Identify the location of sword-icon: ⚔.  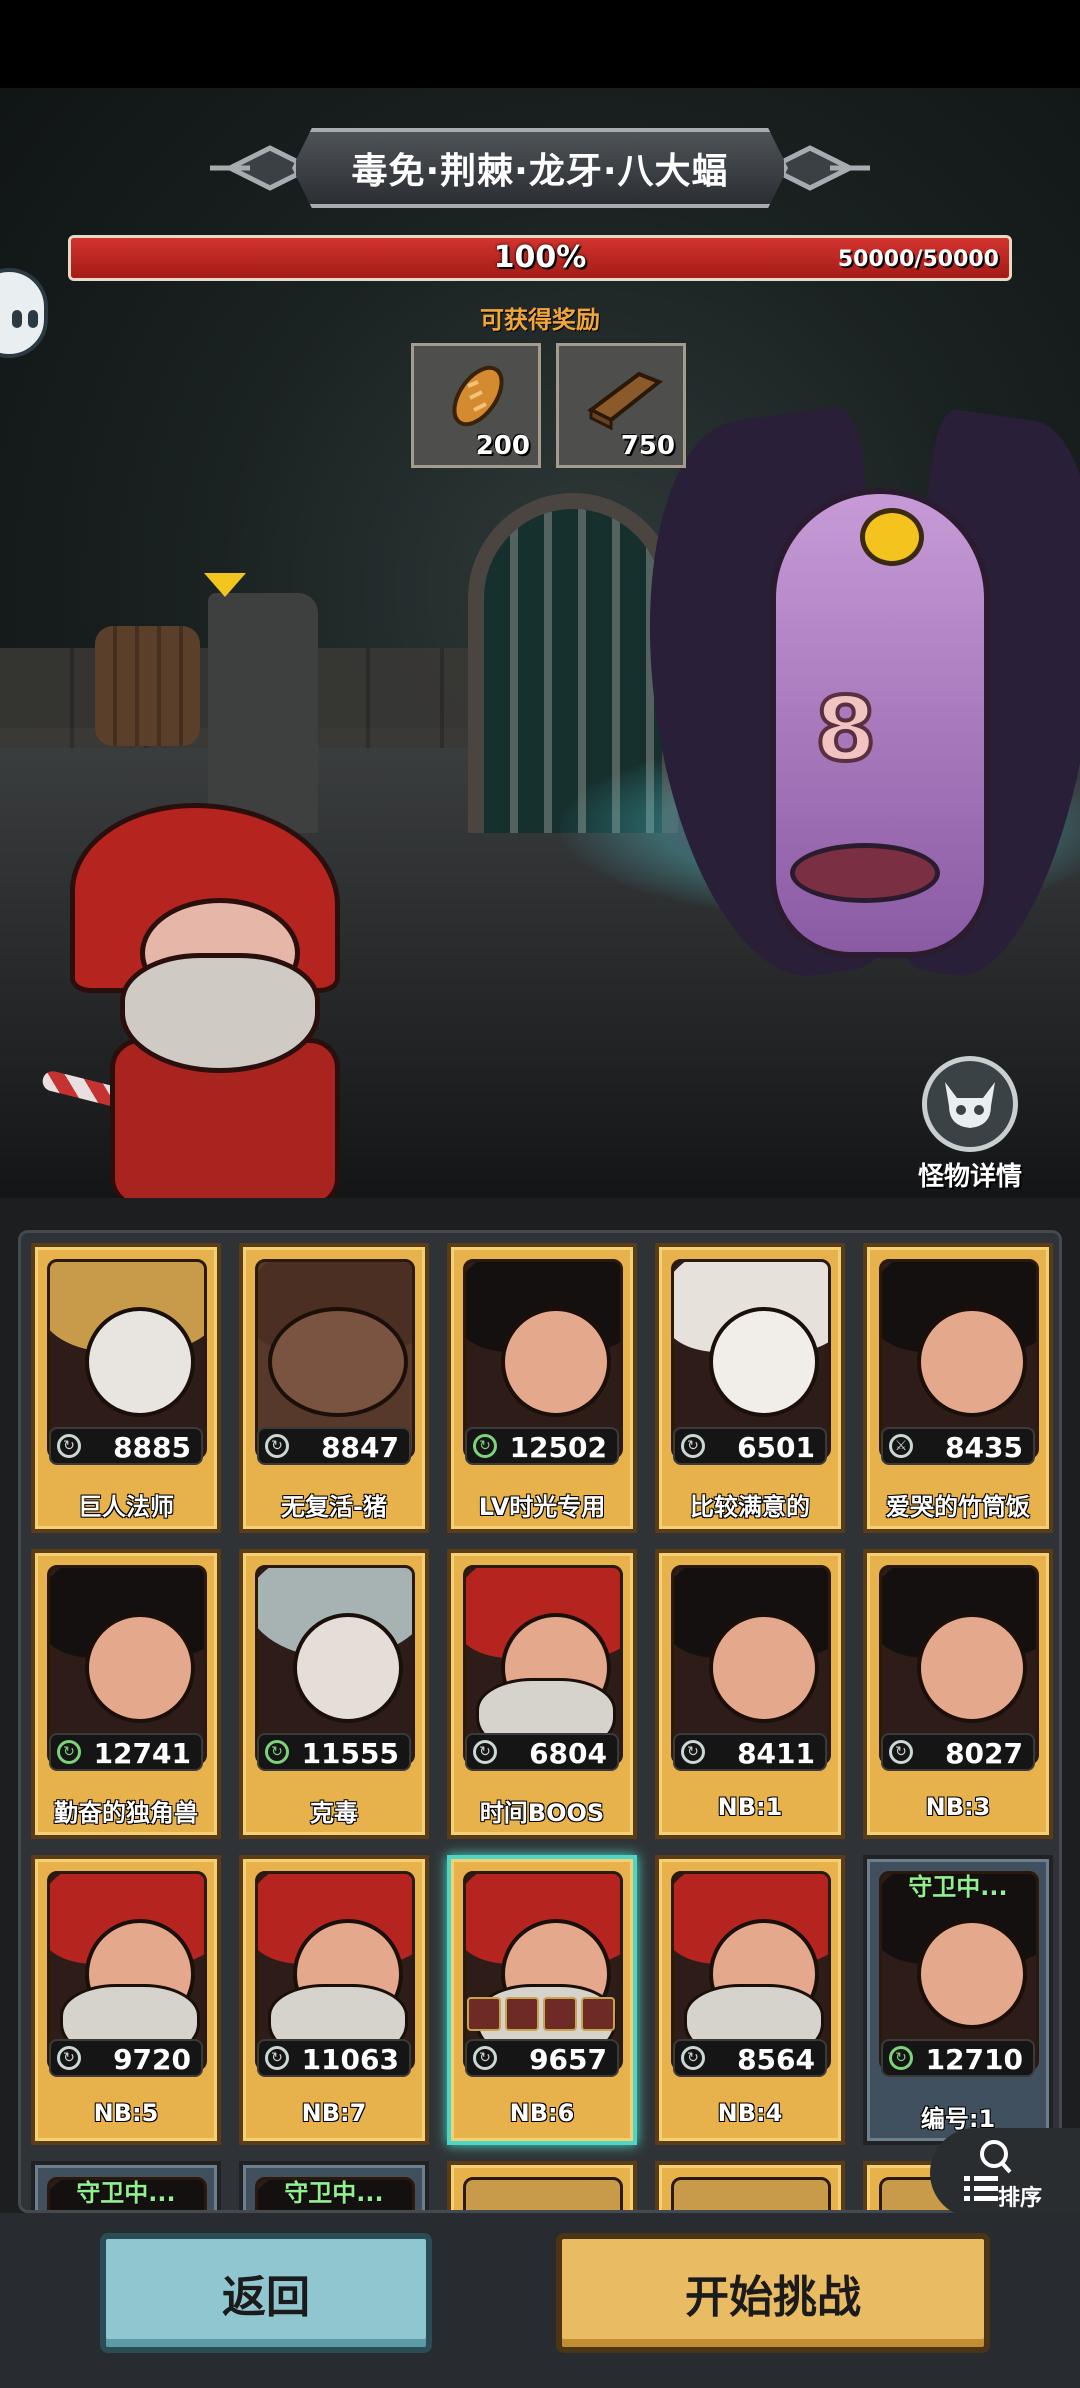
(901, 1446).